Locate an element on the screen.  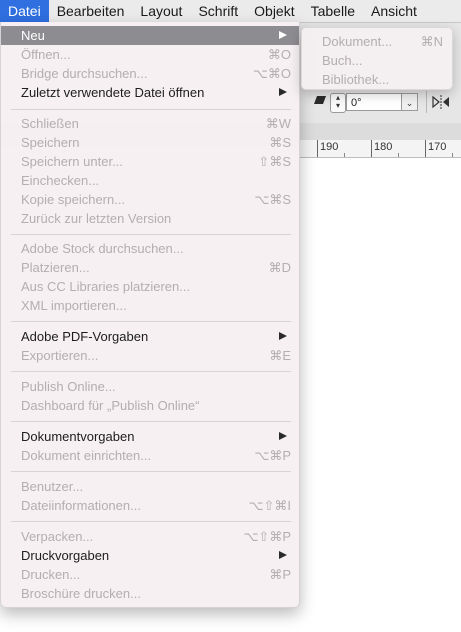
shear-angle-field: 0° is located at coordinates (374, 102).